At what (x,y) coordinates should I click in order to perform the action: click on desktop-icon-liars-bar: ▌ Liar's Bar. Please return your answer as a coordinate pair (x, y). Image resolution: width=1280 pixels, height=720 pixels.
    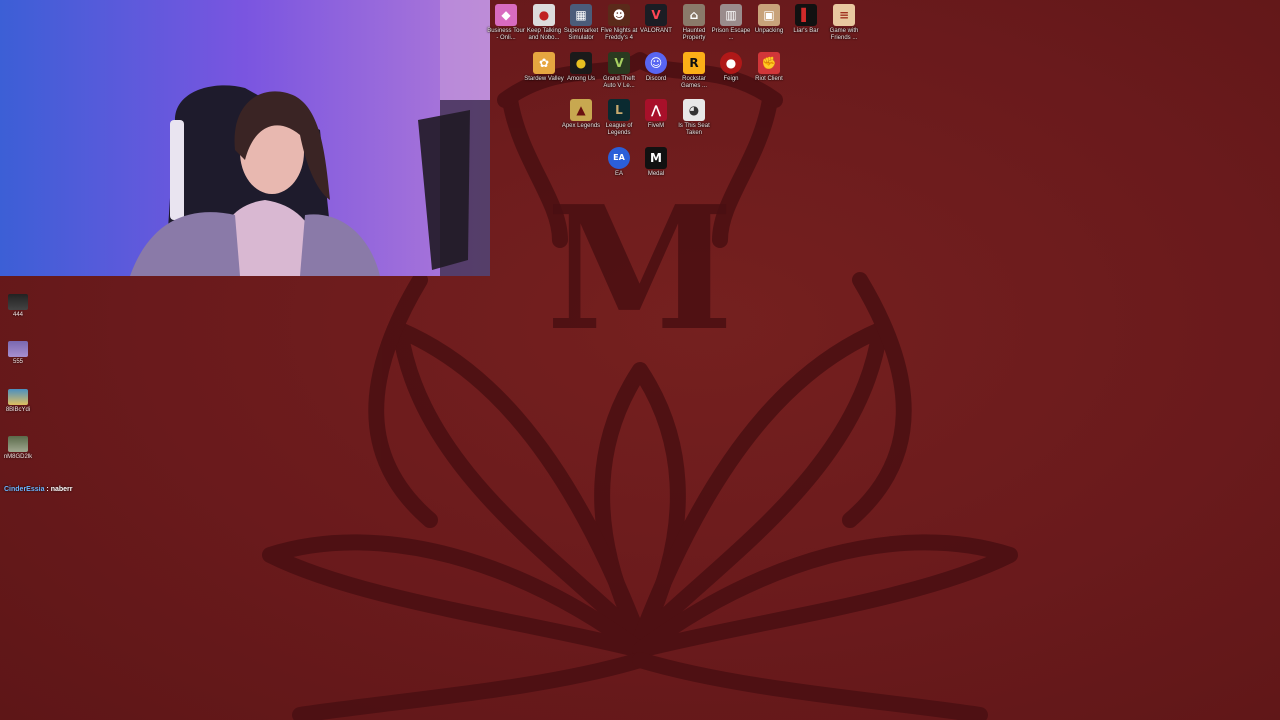
    Looking at the image, I should click on (806, 19).